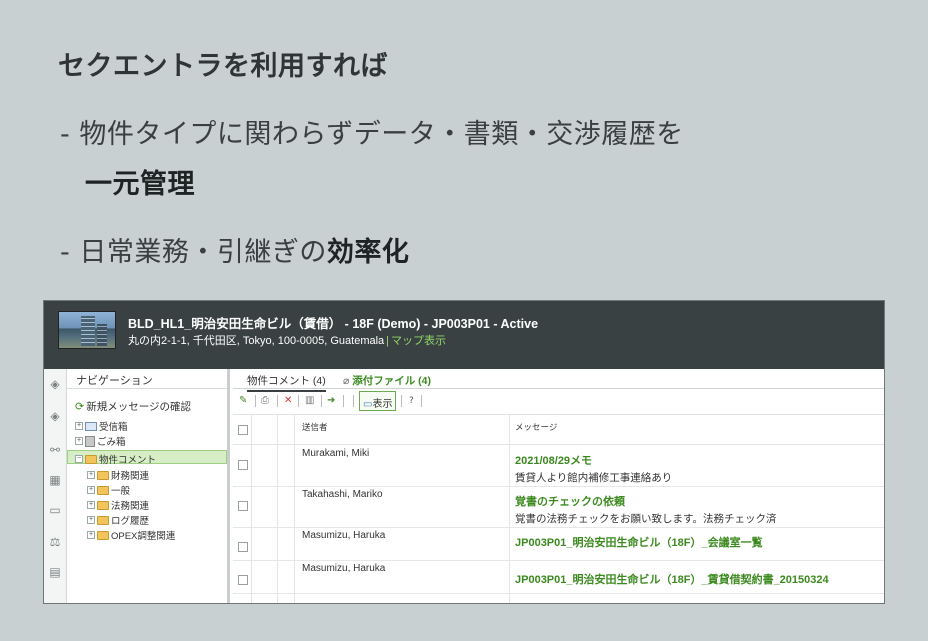 Image resolution: width=928 pixels, height=641 pixels. Describe the element at coordinates (558, 430) in the screenshot. I see `grid-header: 送信者 メッセージ` at that location.